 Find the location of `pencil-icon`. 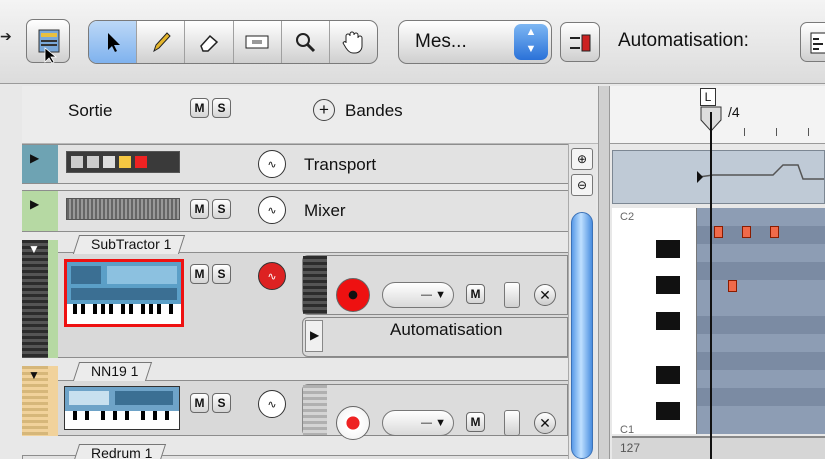

pencil-icon is located at coordinates (161, 42).